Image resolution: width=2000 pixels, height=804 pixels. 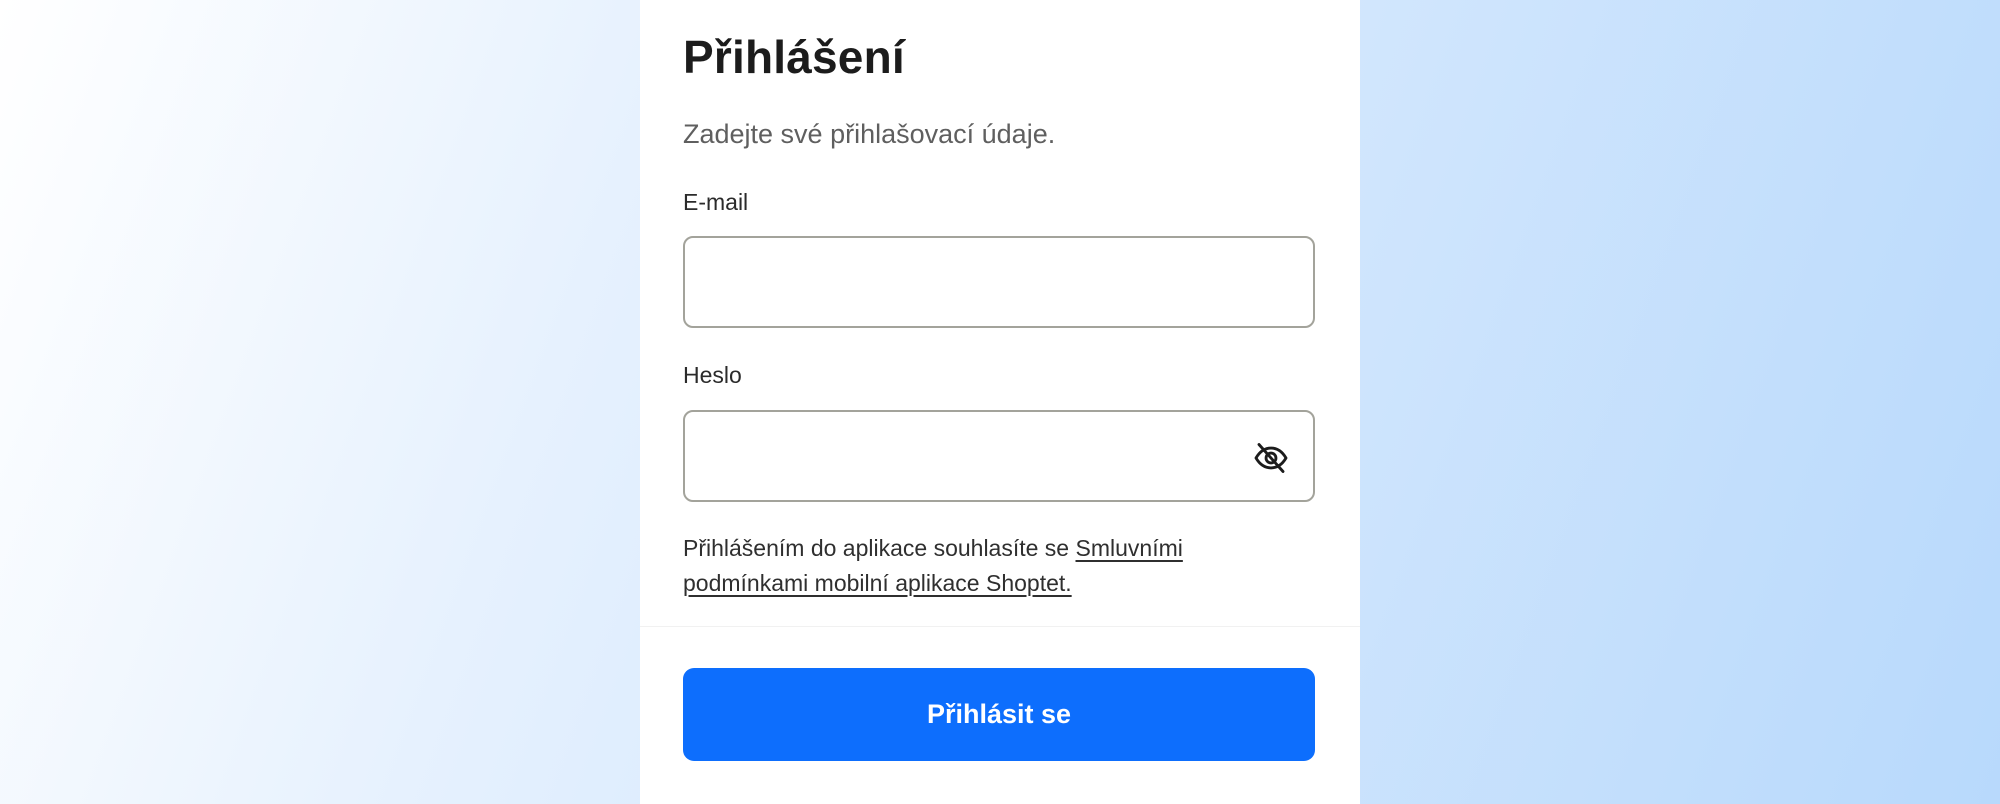 I want to click on login-button: Přihlásit se, so click(x=999, y=714).